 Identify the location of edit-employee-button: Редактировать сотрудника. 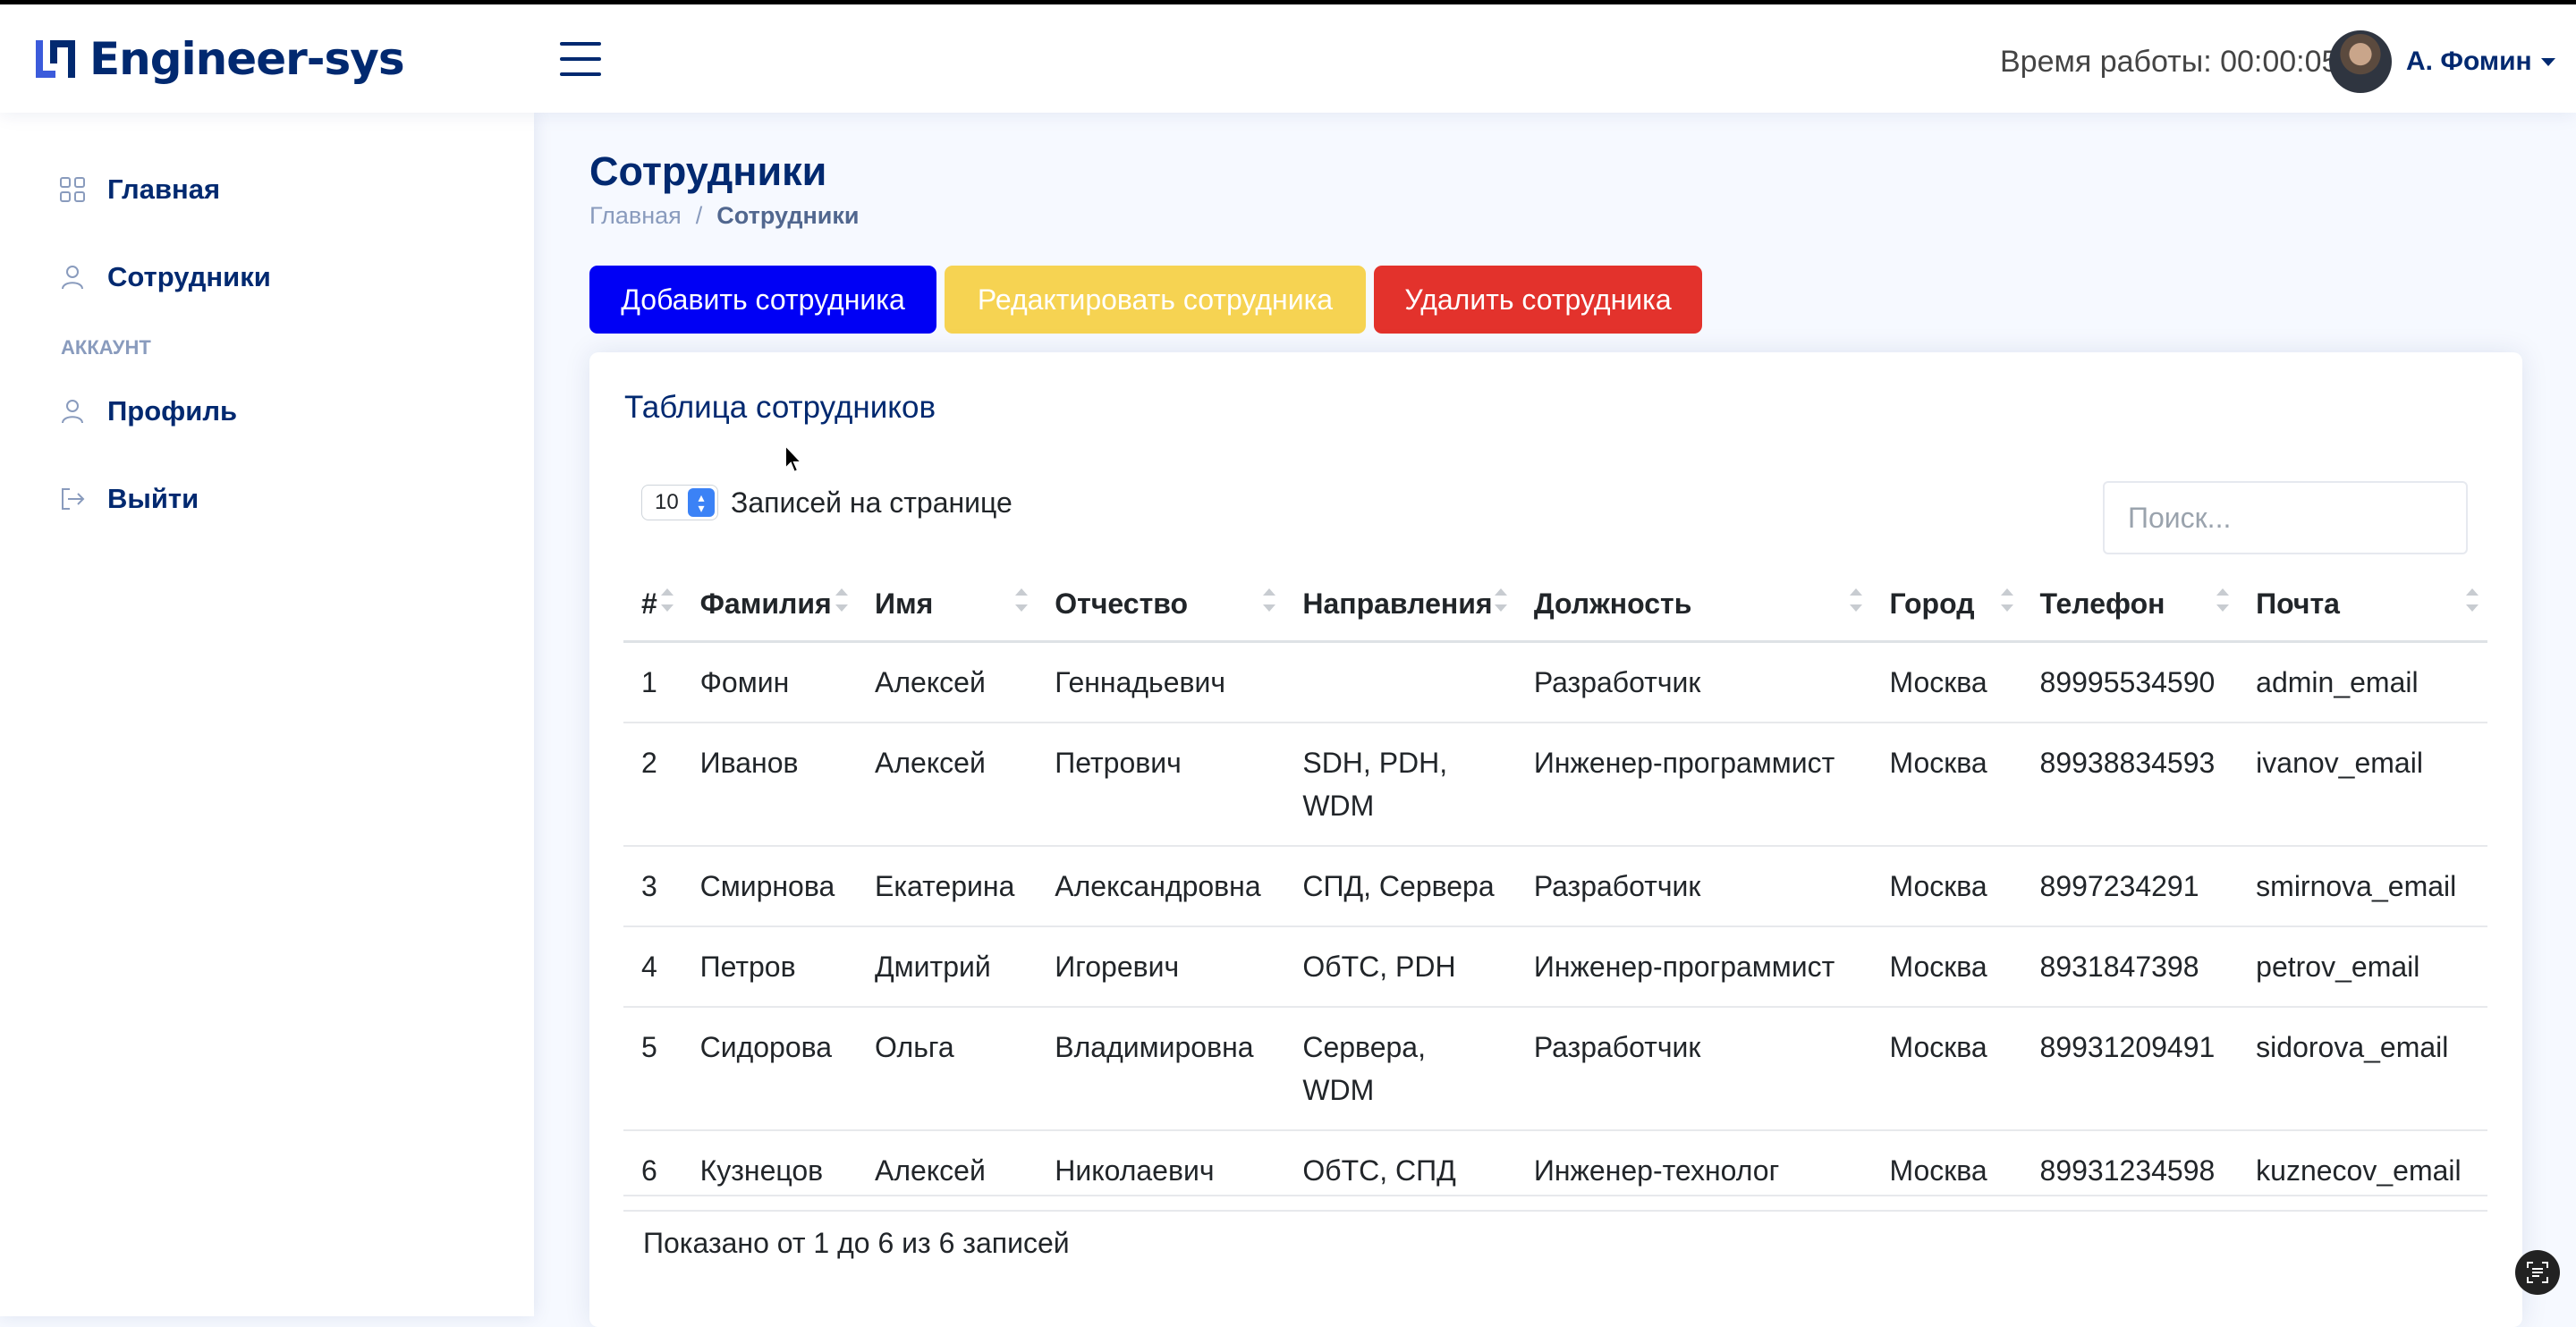
(1155, 300).